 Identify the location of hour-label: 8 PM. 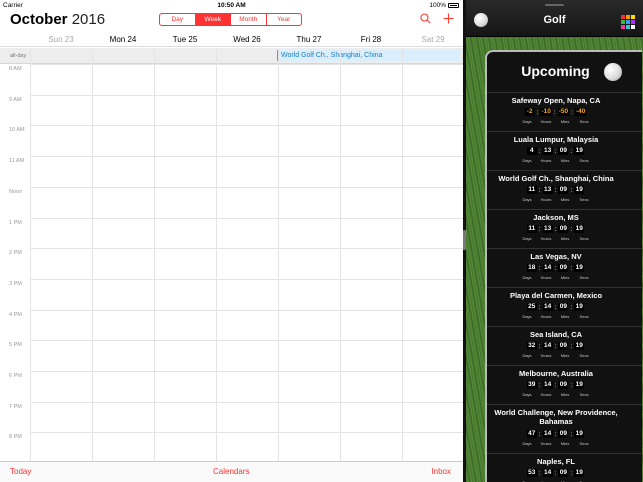
(15, 437).